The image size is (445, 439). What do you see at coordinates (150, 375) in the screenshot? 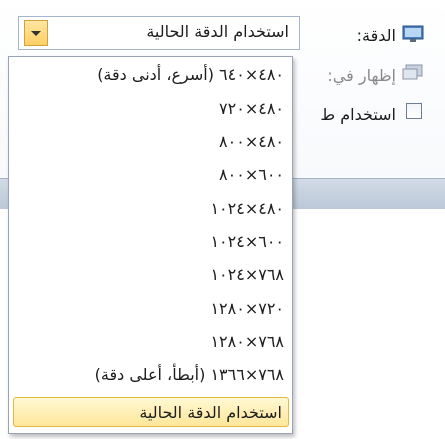
I see `option-1366x768: ٧٦٨×١٣٦٦ (أبطأ، أعلى دقة)` at bounding box center [150, 375].